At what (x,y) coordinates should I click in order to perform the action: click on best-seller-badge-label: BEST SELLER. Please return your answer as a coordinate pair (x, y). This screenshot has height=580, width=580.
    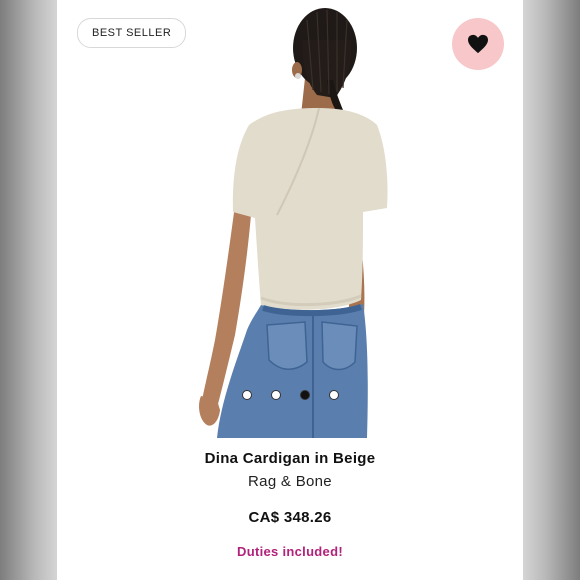
    Looking at the image, I should click on (132, 33).